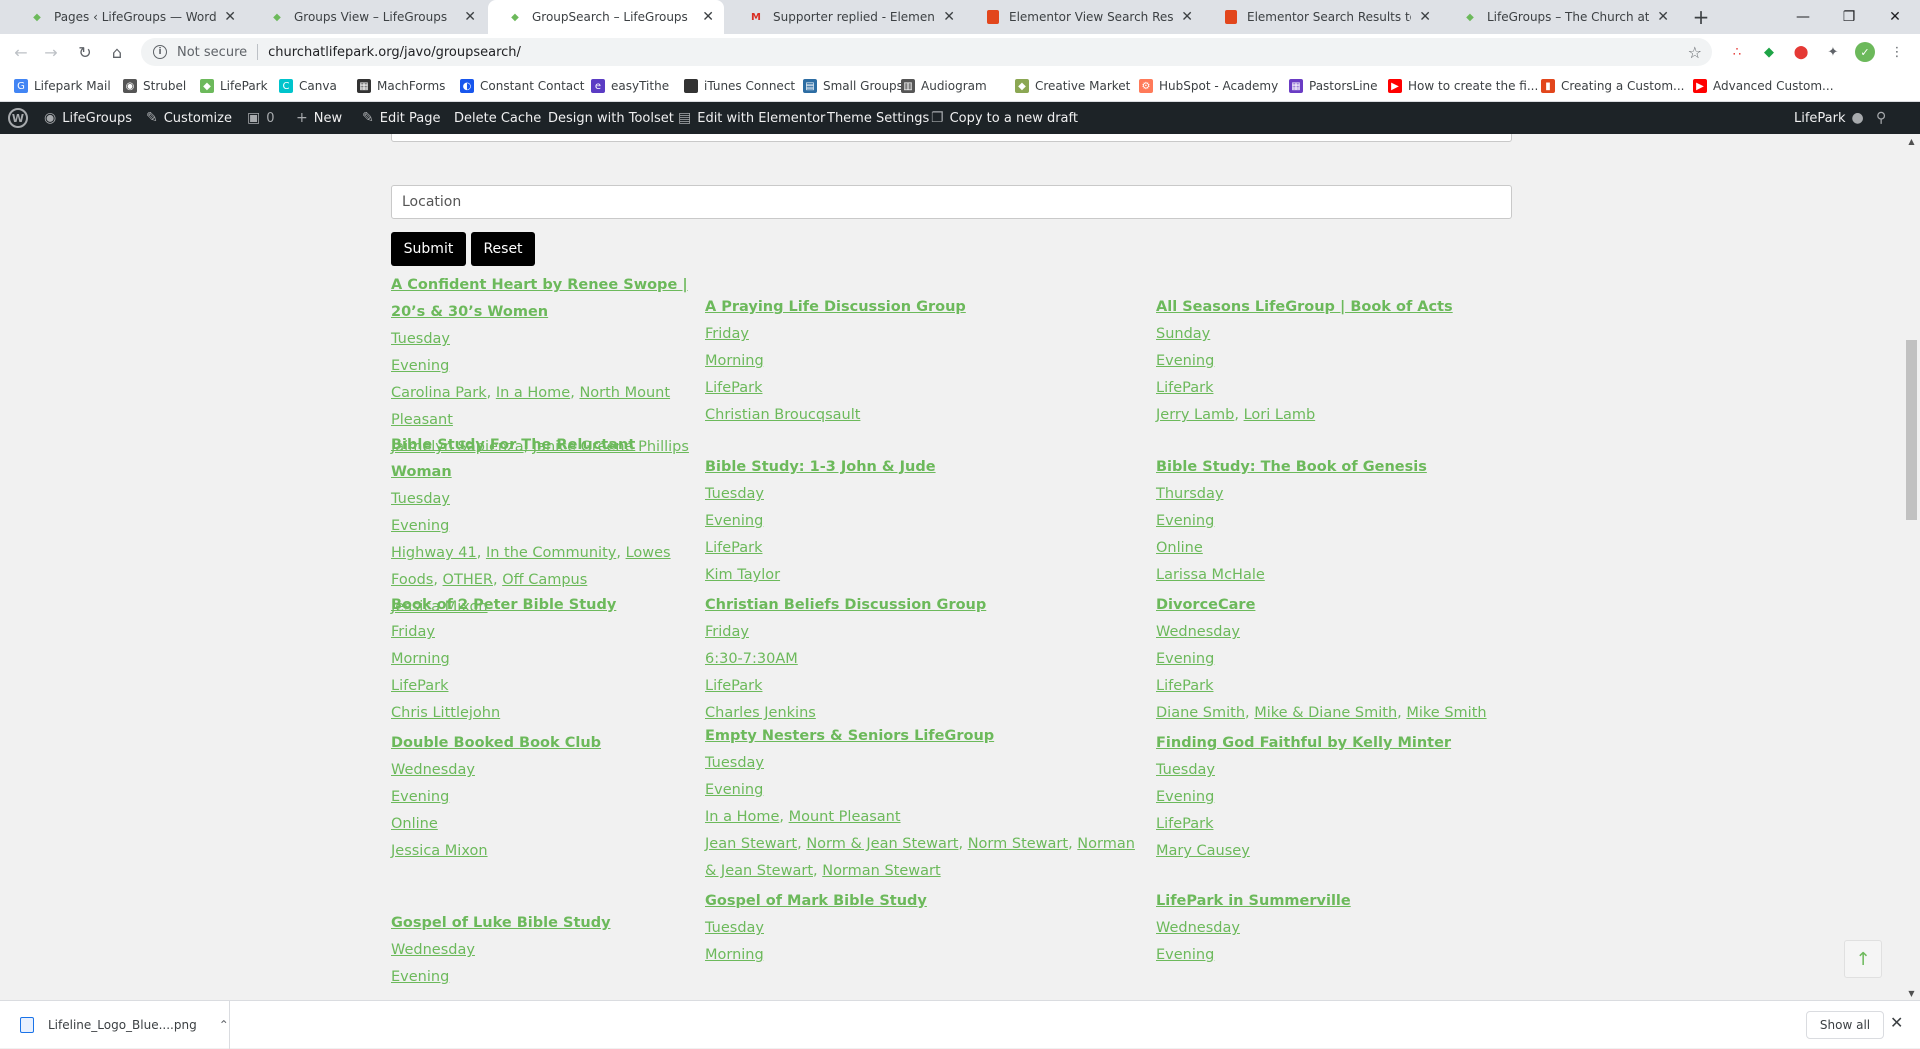 This screenshot has height=1049, width=1920. Describe the element at coordinates (51, 52) in the screenshot. I see `forward-icon: →` at that location.